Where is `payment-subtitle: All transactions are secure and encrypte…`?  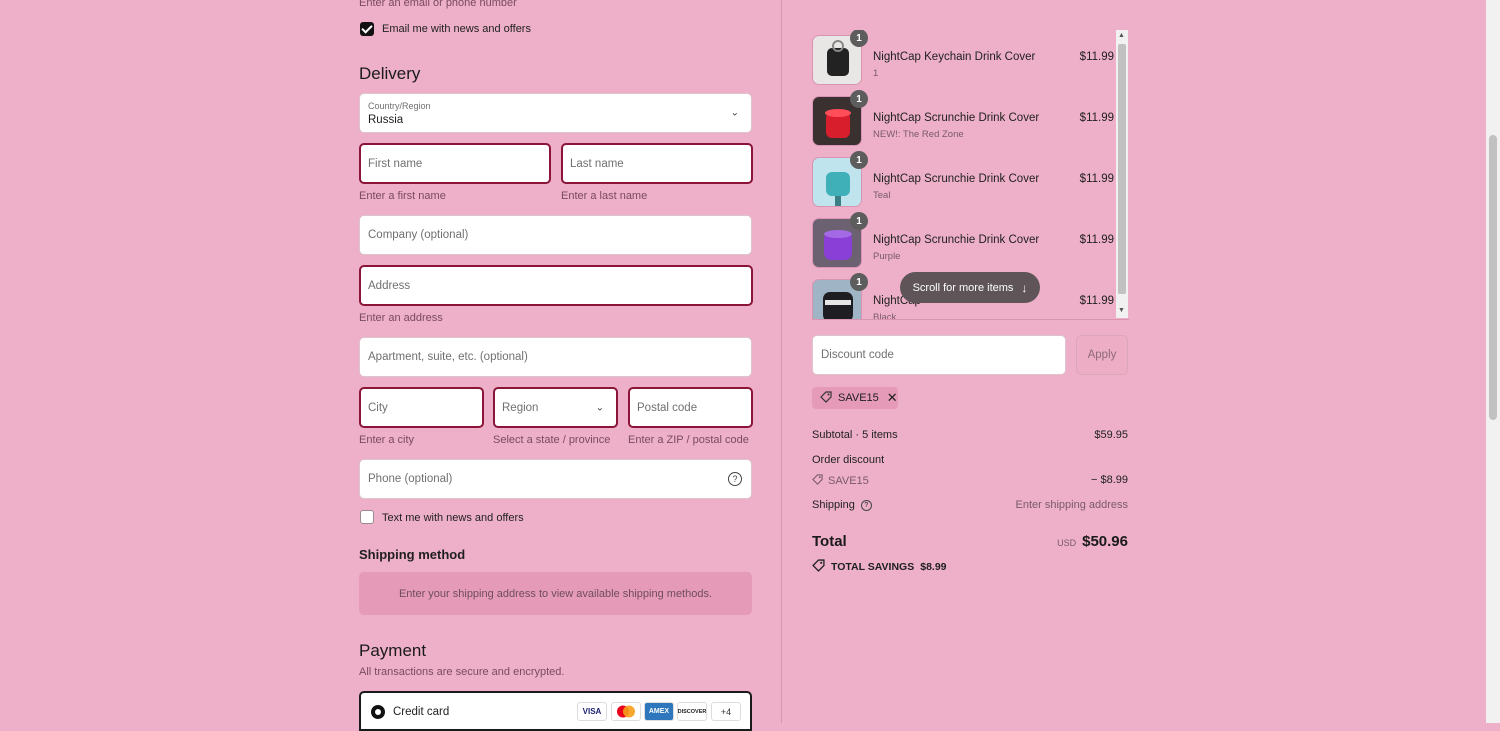
payment-subtitle: All transactions are secure and encrypte… is located at coordinates (462, 672).